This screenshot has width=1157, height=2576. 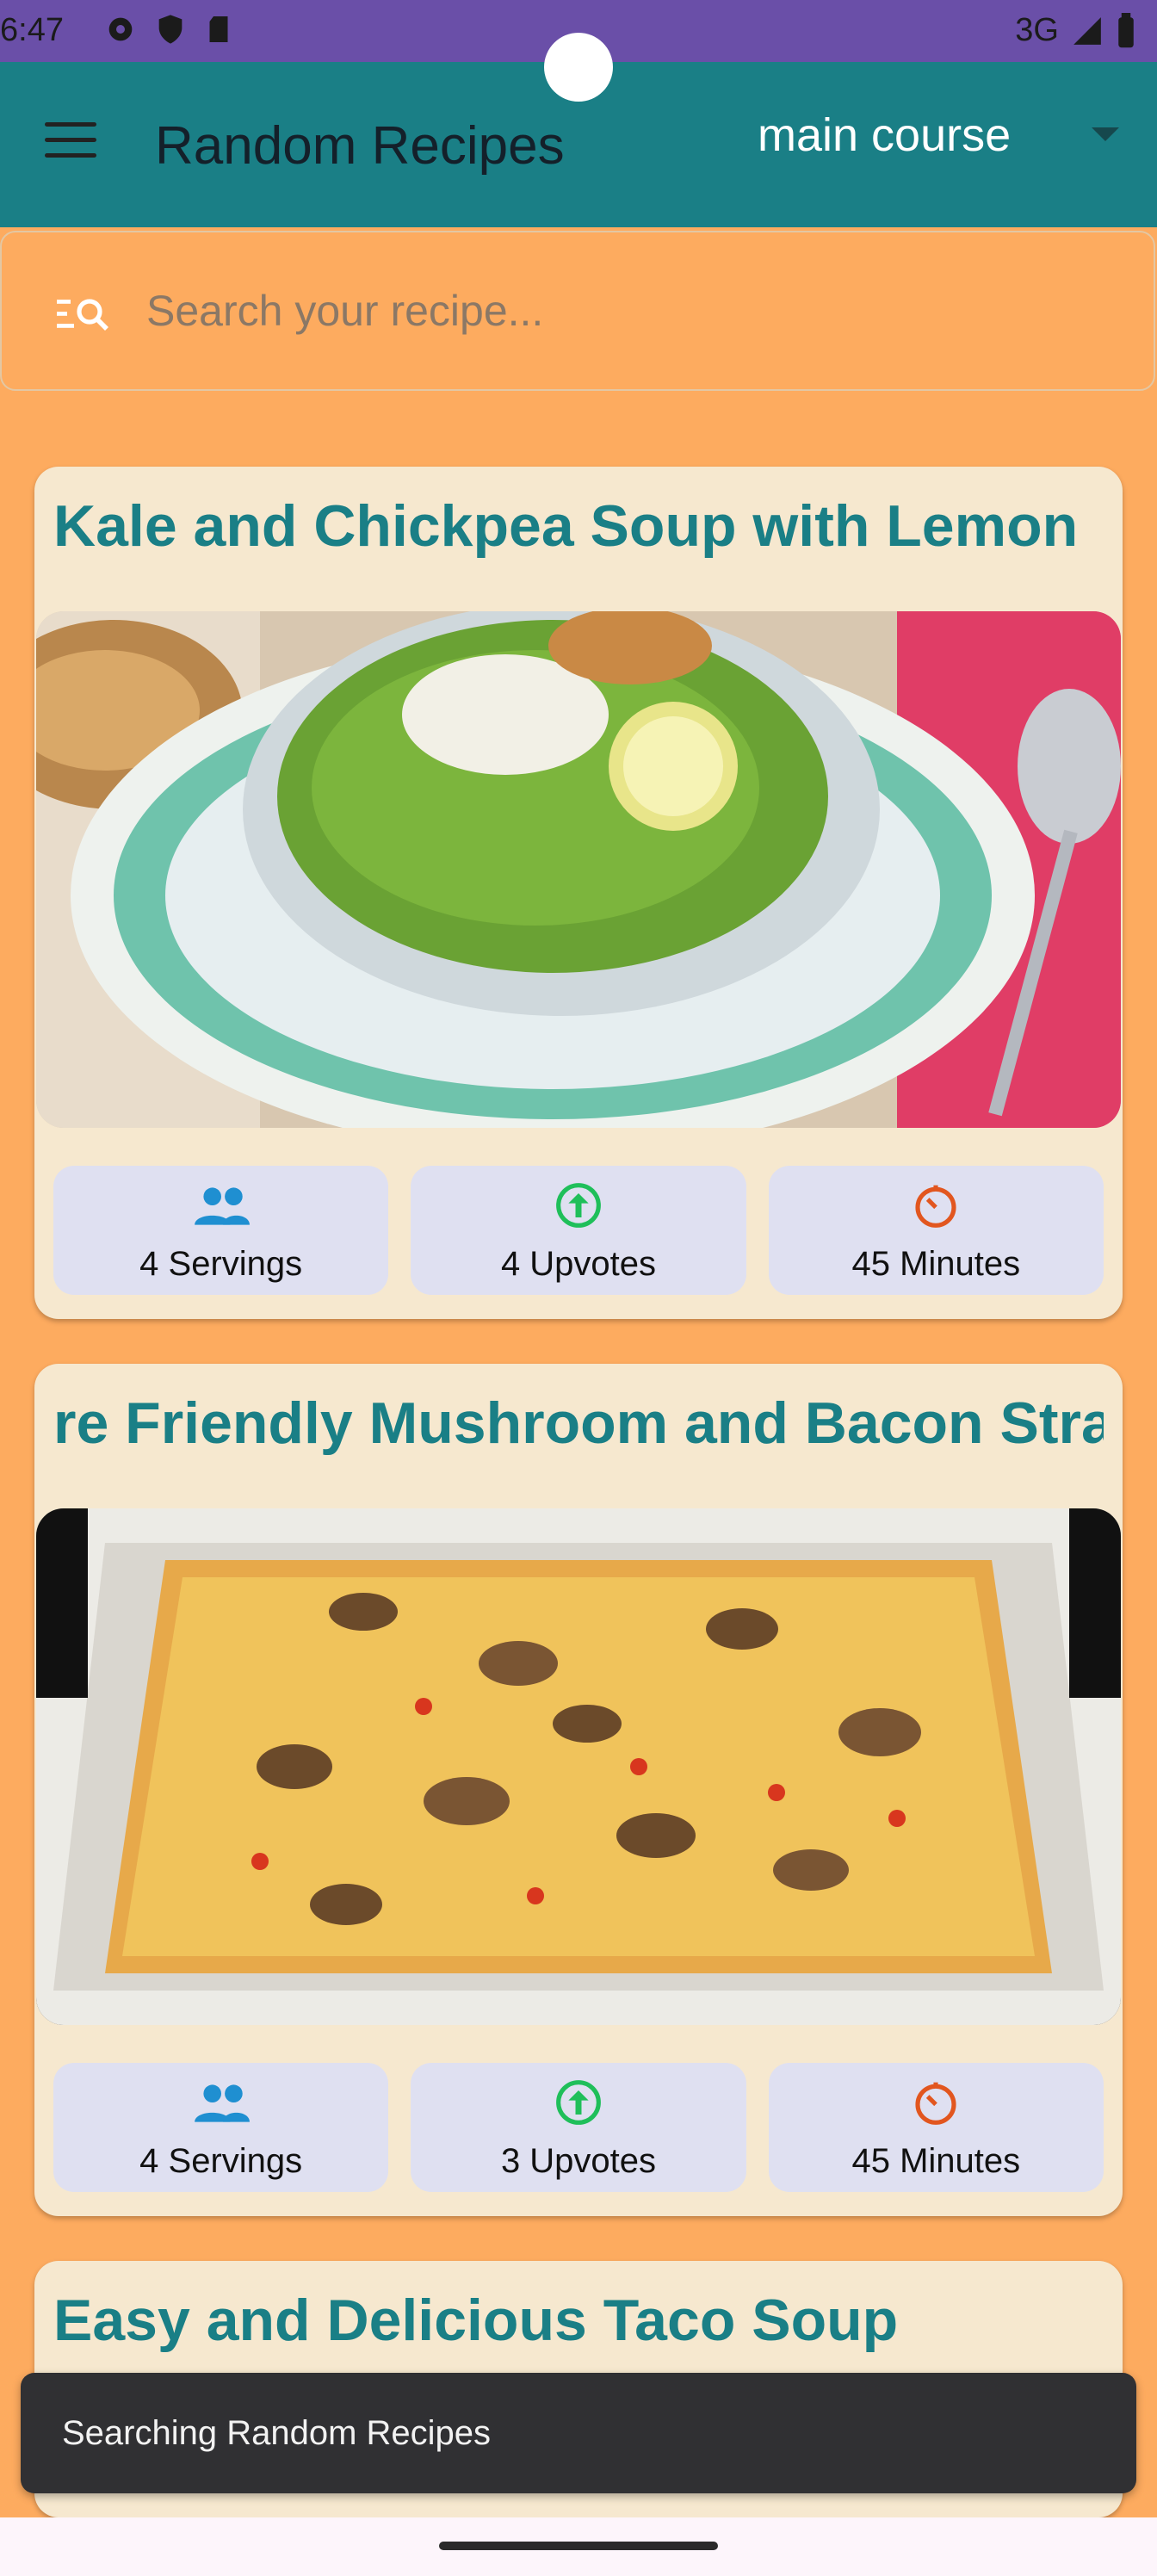 I want to click on menu-icon, so click(x=70, y=144).